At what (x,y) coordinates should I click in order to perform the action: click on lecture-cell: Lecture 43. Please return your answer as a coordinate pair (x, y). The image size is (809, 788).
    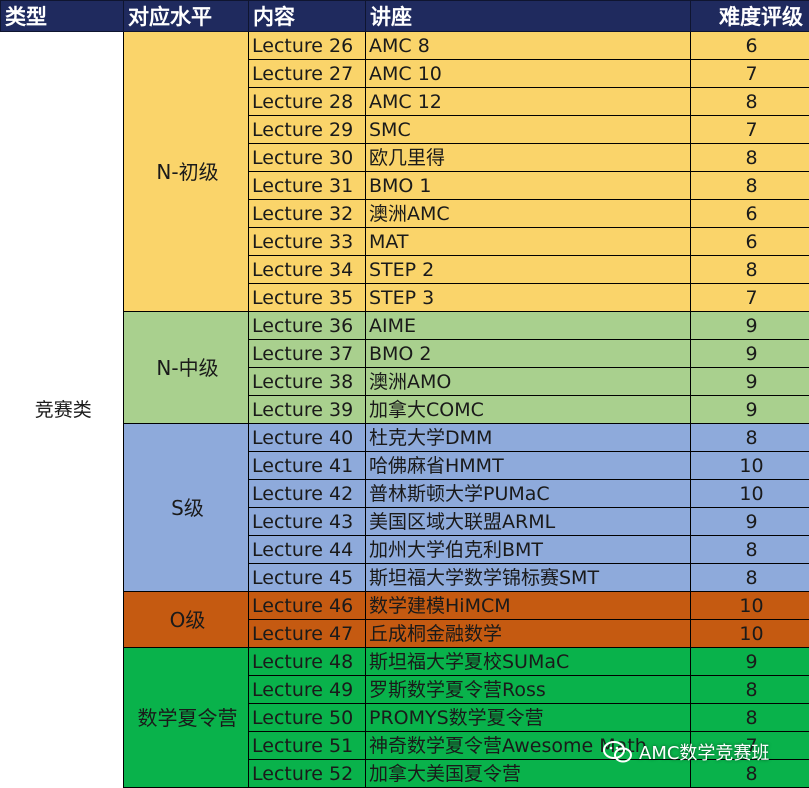
    Looking at the image, I should click on (307, 522).